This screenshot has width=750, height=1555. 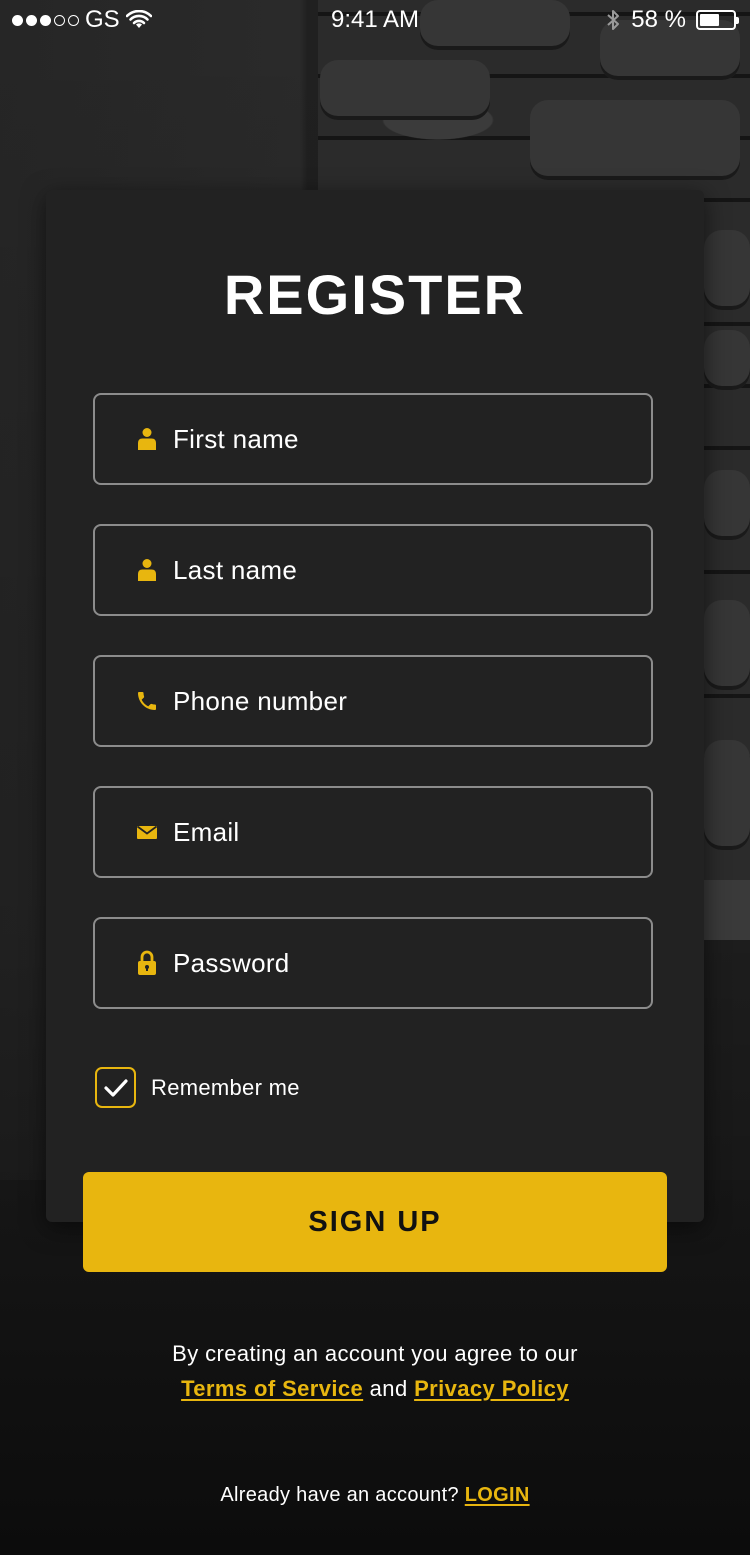 I want to click on first-name-field, so click(x=373, y=439).